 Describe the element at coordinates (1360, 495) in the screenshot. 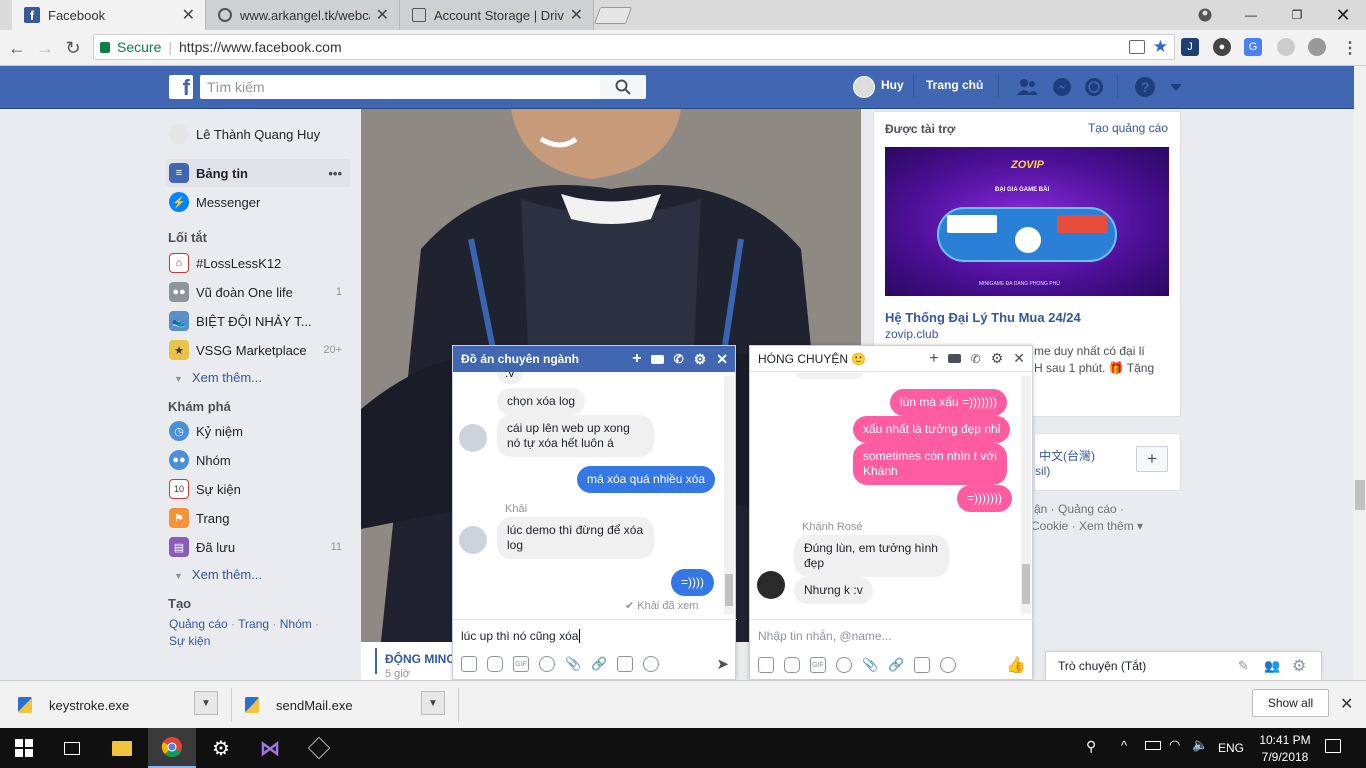

I see `scrollbar-thumb` at that location.